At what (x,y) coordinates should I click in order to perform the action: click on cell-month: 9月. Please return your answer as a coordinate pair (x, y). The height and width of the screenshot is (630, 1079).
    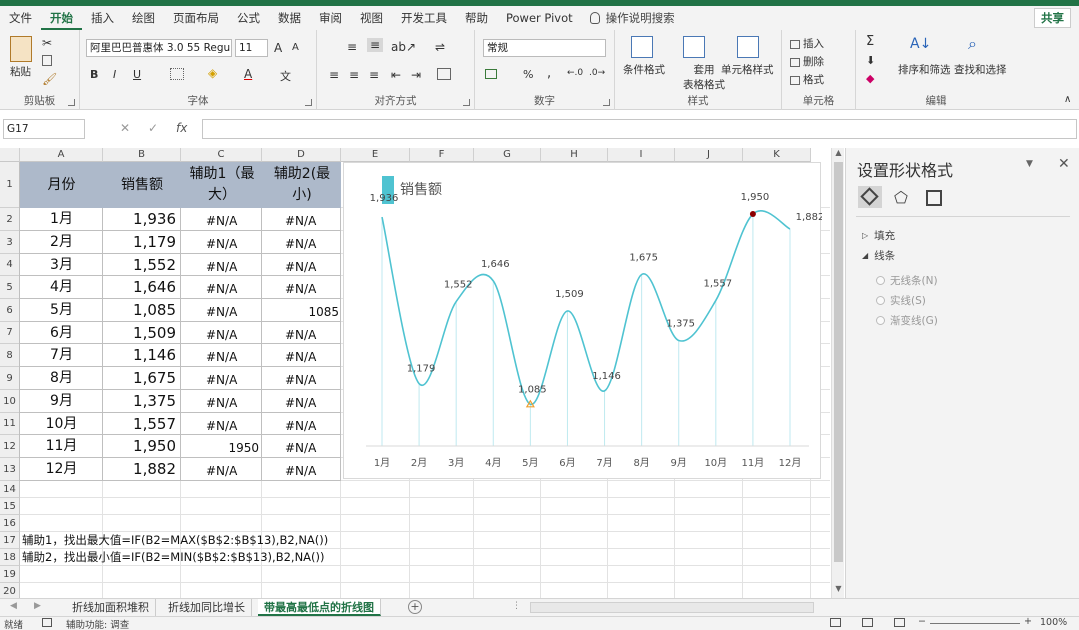
    Looking at the image, I should click on (61, 401).